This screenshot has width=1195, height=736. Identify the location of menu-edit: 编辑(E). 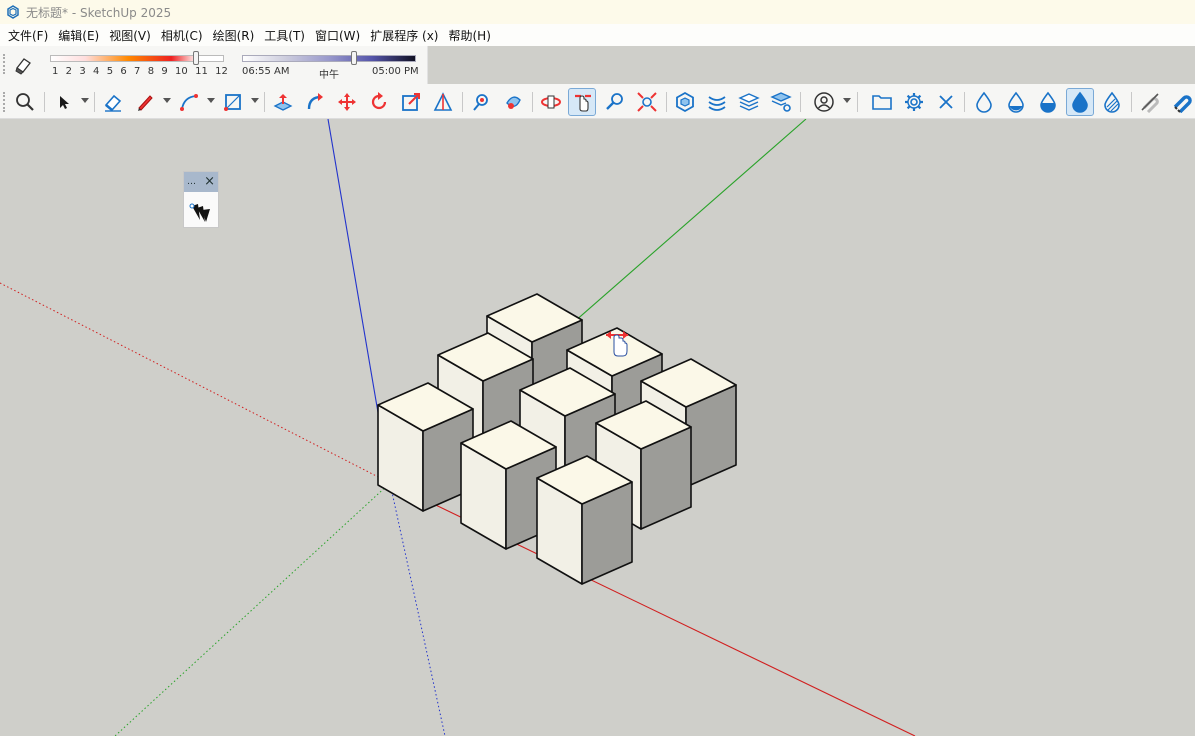
(78, 35).